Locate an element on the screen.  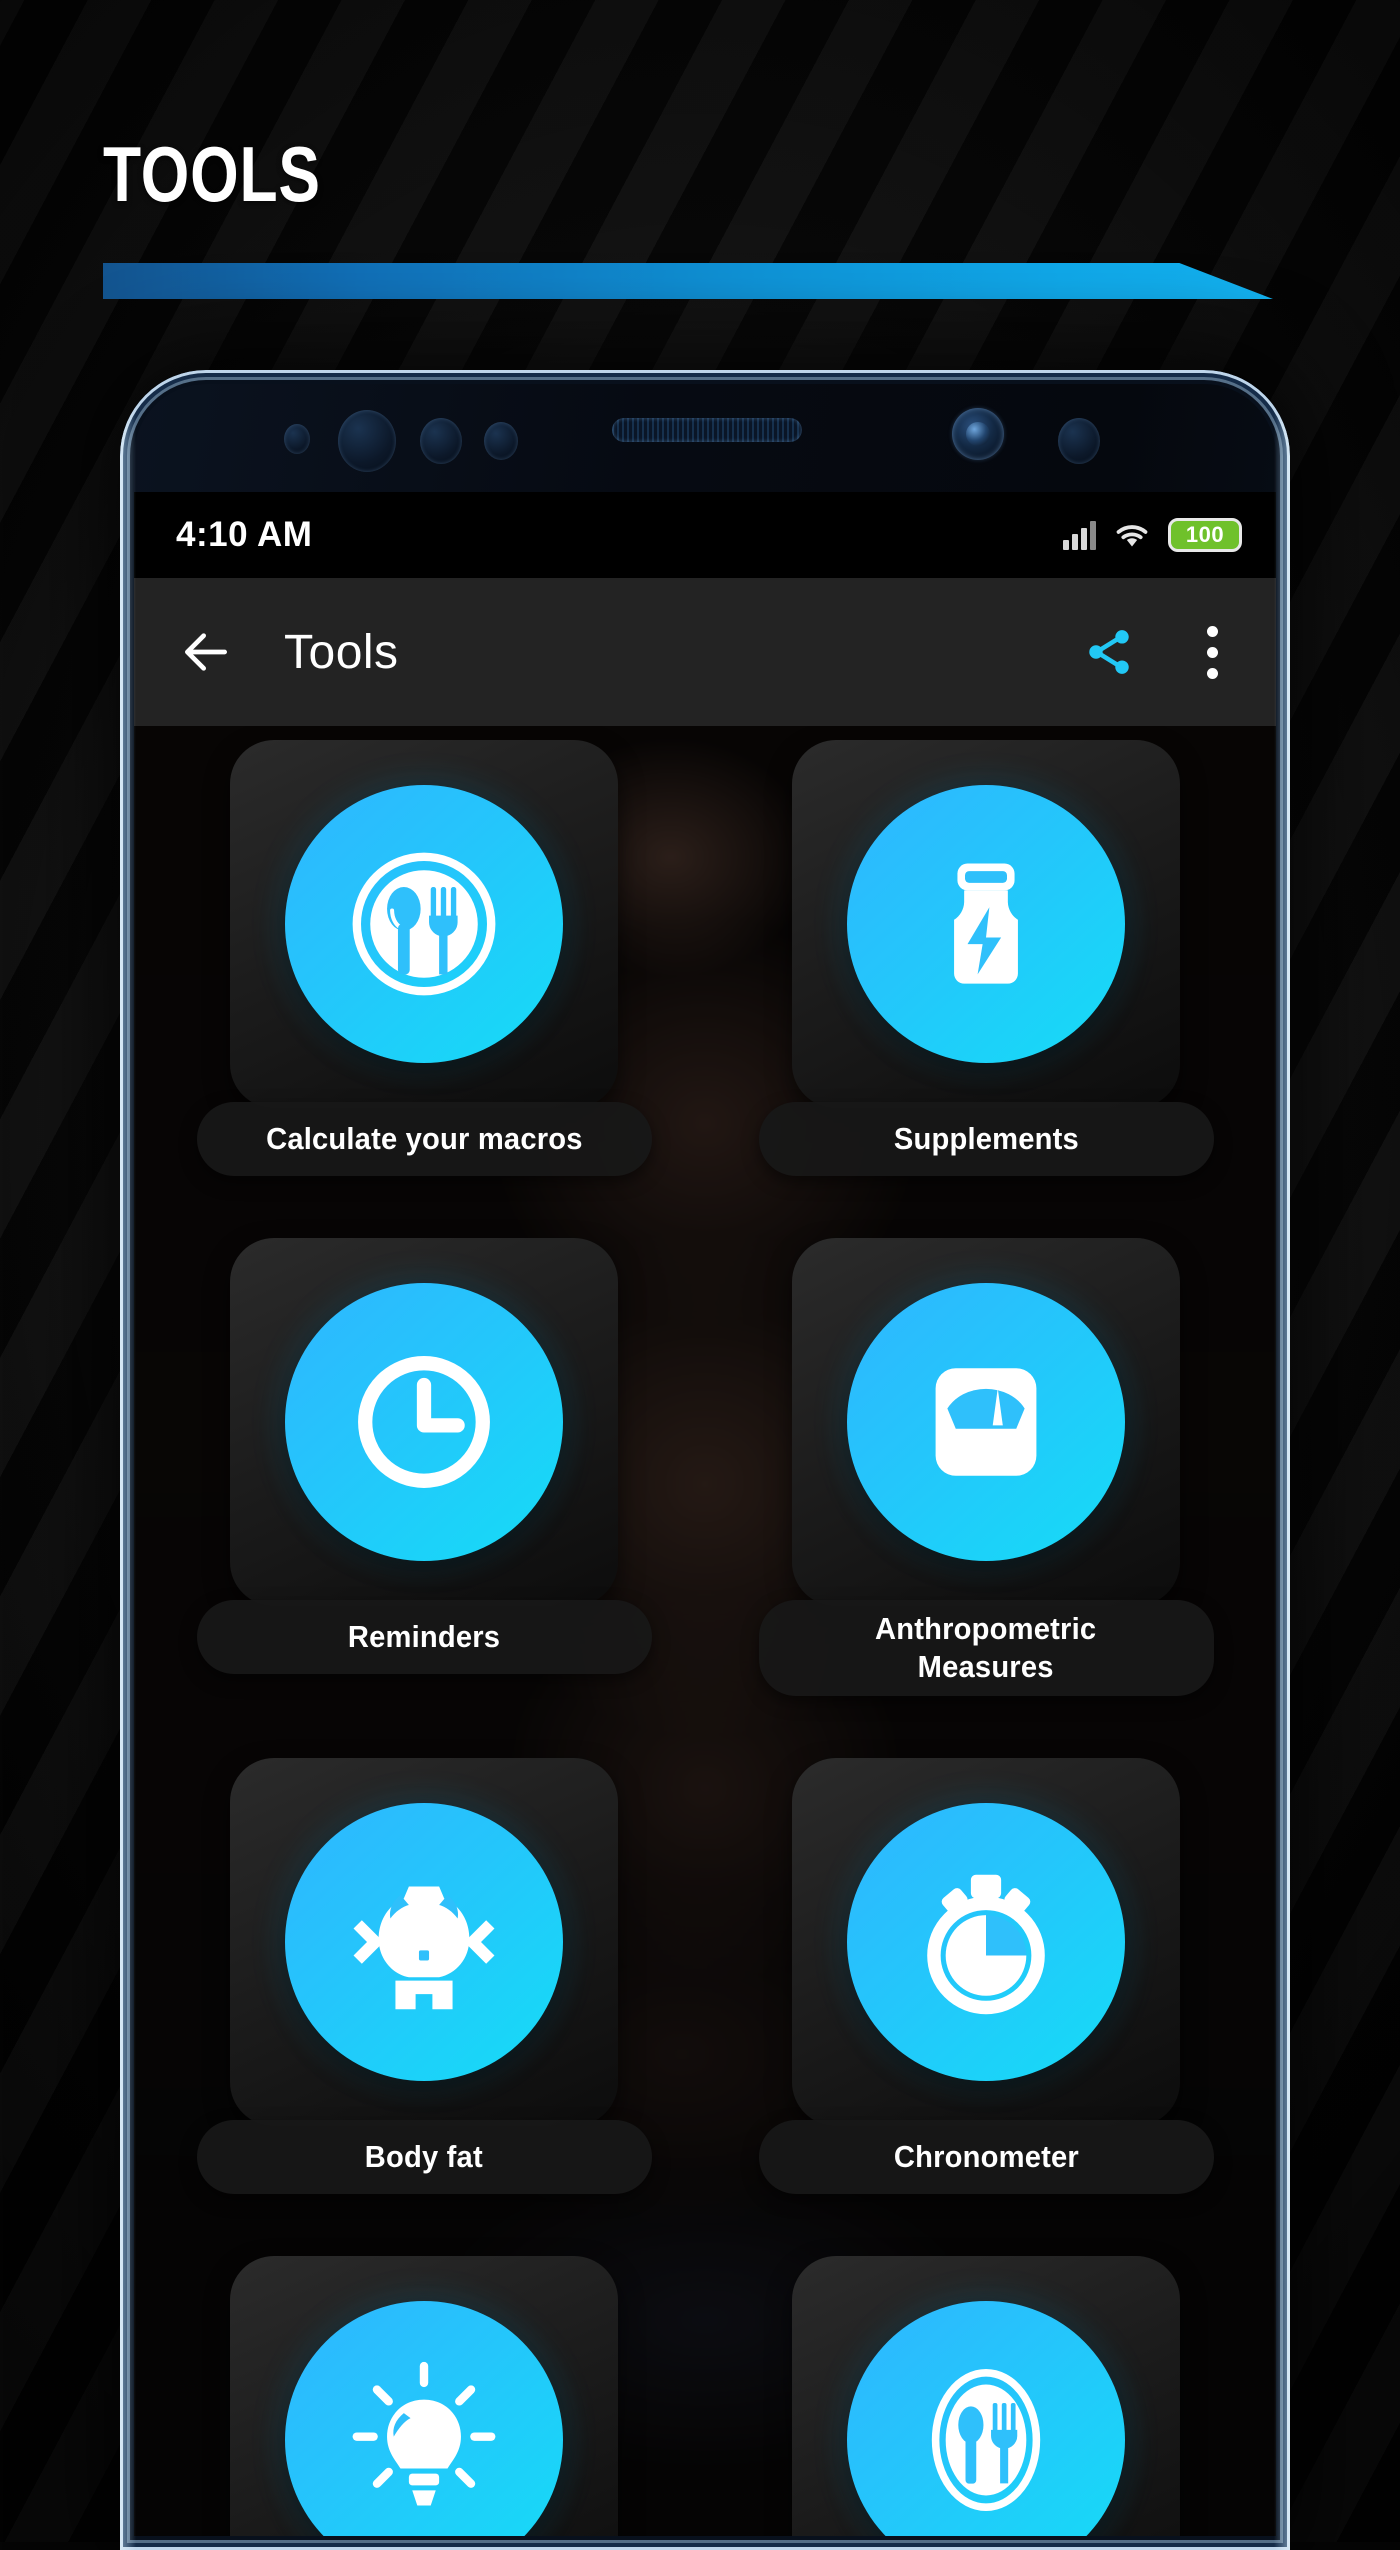
tool-item-body-fat: Body fat is located at coordinates (424, 1969).